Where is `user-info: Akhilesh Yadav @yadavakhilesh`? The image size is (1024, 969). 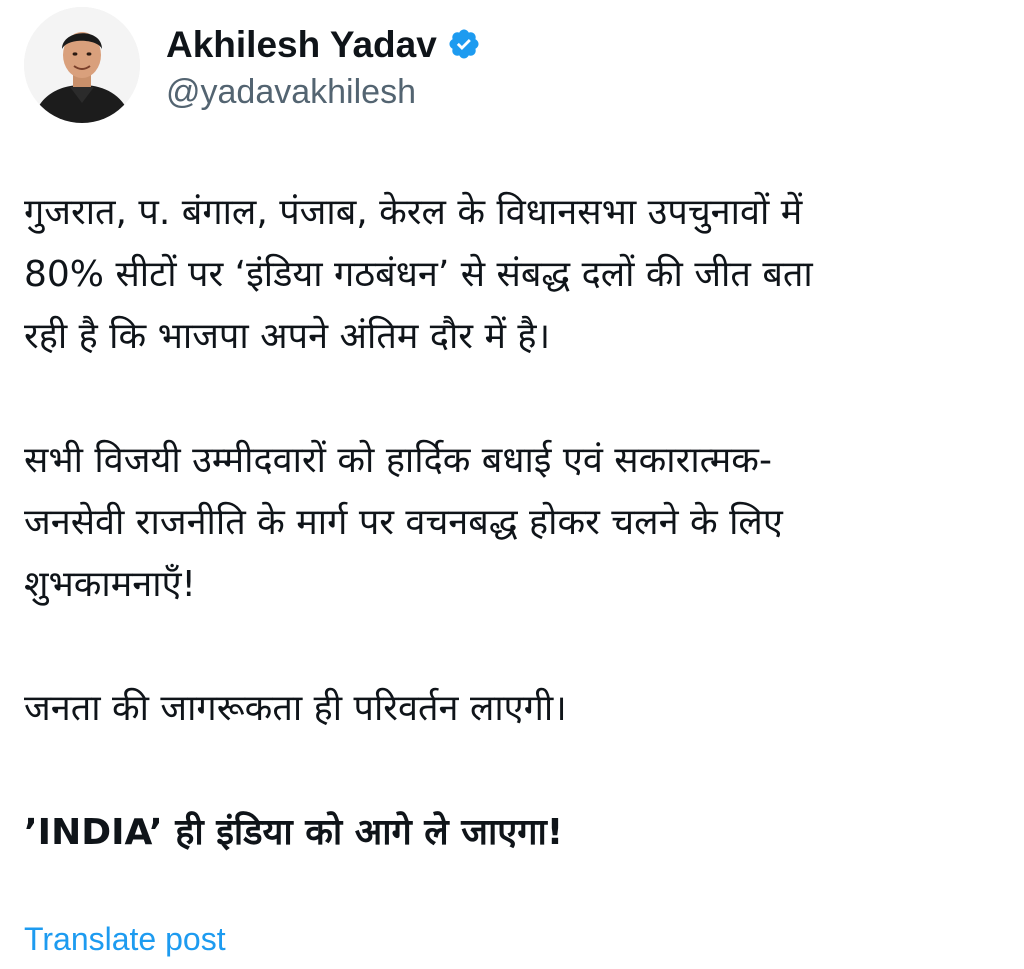 user-info: Akhilesh Yadav @yadavakhilesh is located at coordinates (323, 64).